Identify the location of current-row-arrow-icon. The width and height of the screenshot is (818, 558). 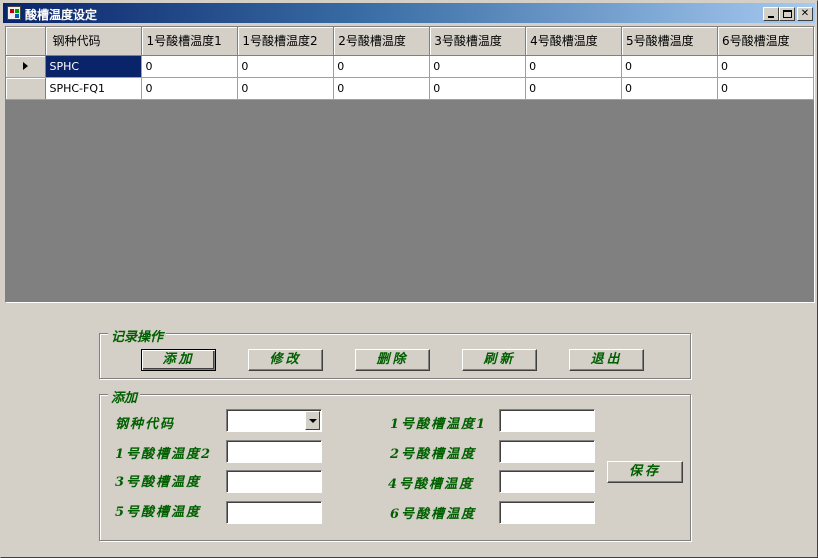
(26, 65).